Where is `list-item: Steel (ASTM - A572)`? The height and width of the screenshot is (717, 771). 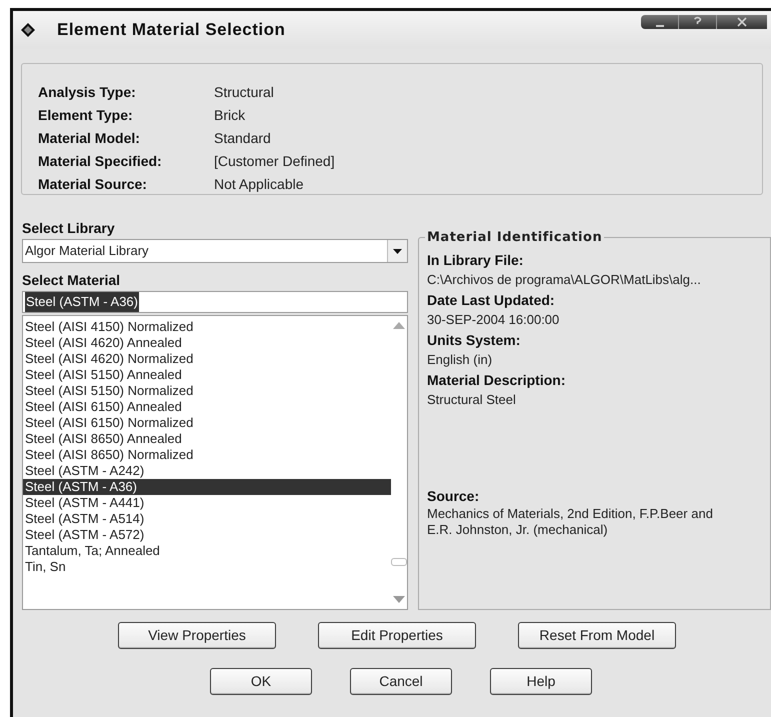
list-item: Steel (ASTM - A572) is located at coordinates (207, 534).